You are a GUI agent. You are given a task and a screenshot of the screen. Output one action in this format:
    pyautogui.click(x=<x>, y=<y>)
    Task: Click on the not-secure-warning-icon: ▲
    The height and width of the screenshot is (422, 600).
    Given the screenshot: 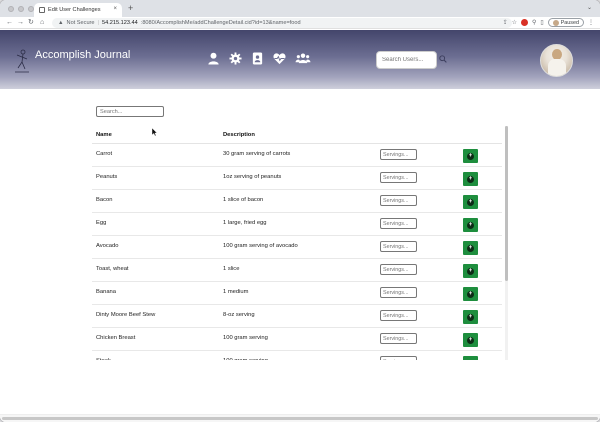 What is the action you would take?
    pyautogui.click(x=61, y=23)
    